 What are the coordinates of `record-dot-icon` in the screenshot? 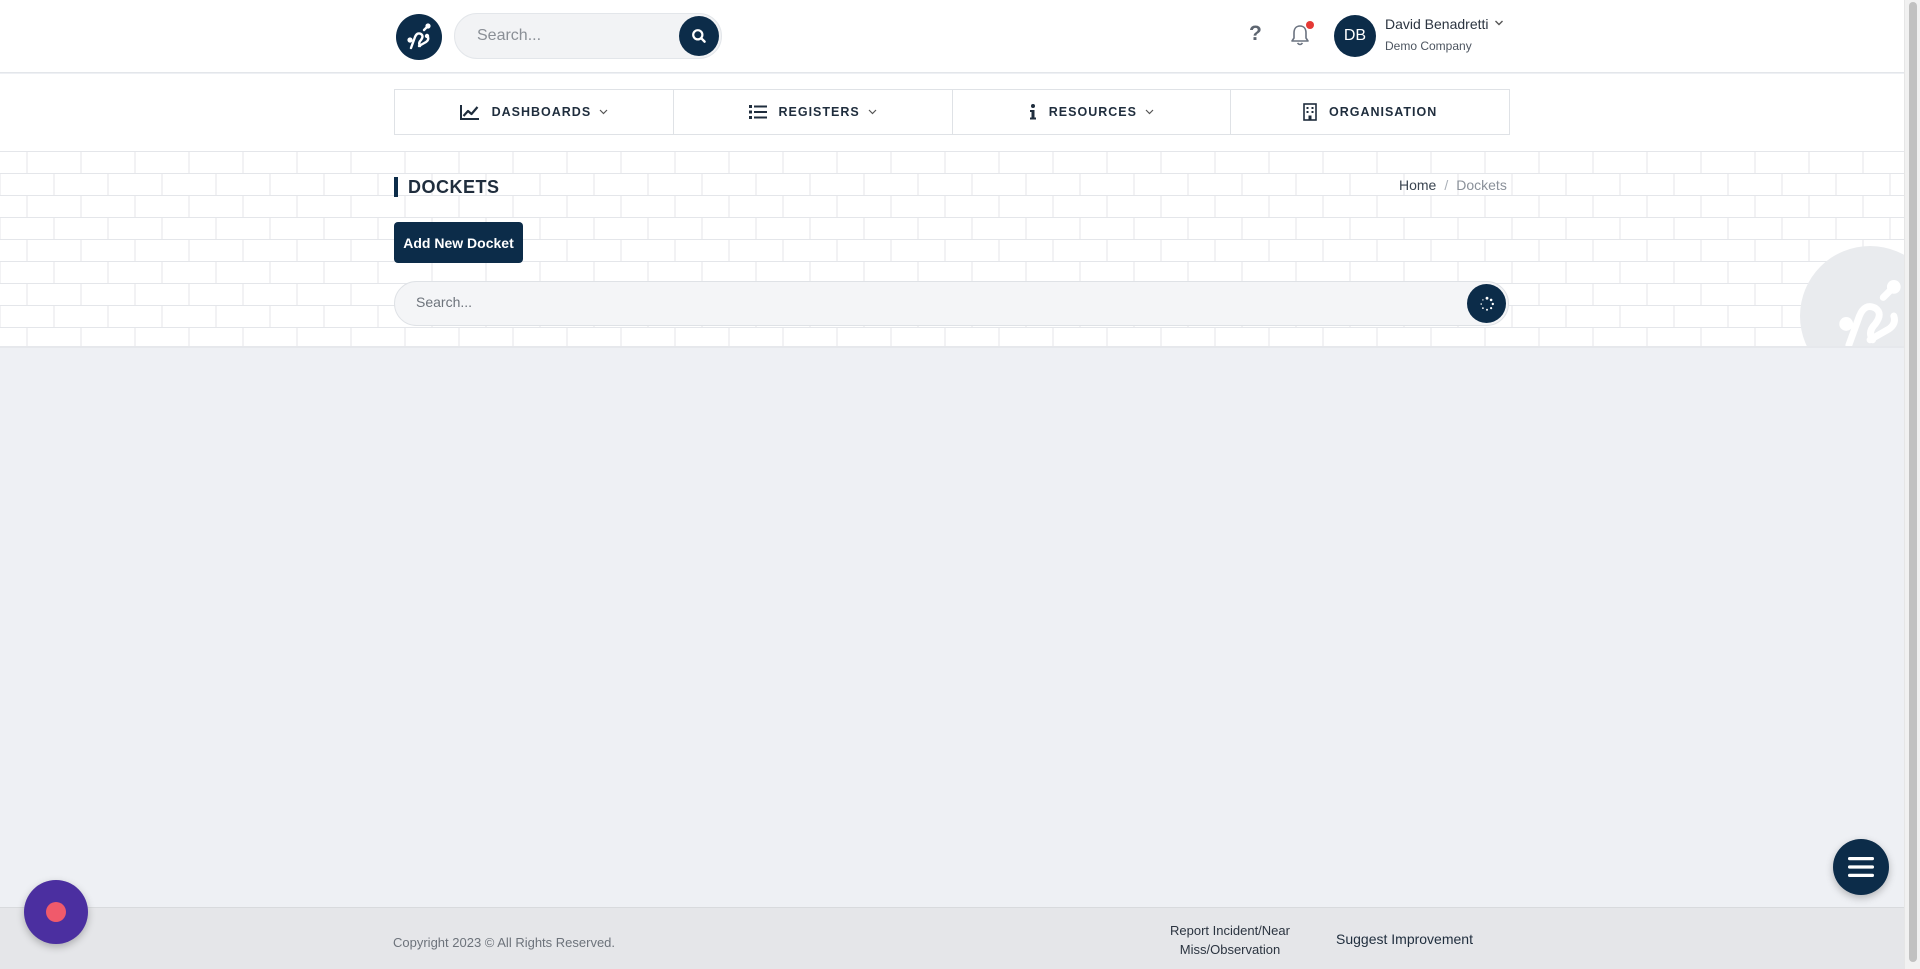 It's located at (56, 912).